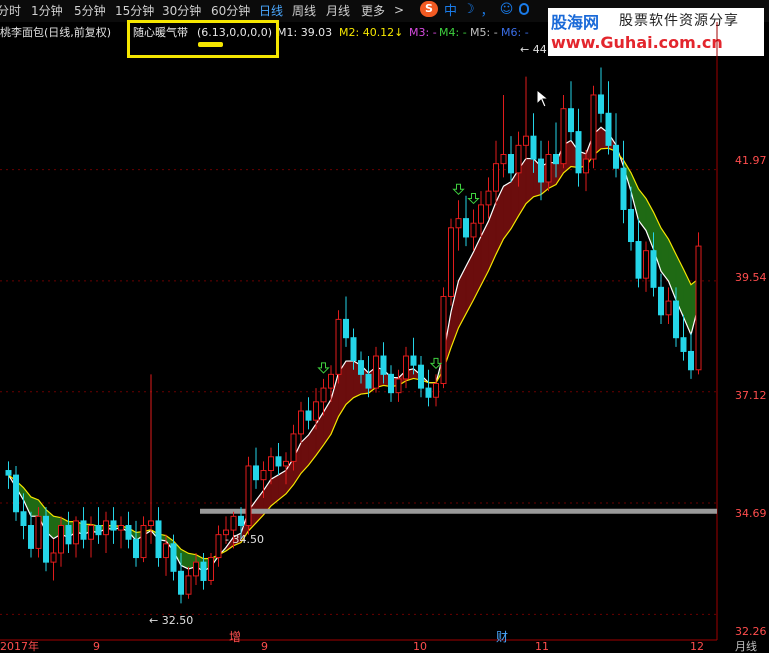  I want to click on date-label-oct: 10, so click(420, 646).